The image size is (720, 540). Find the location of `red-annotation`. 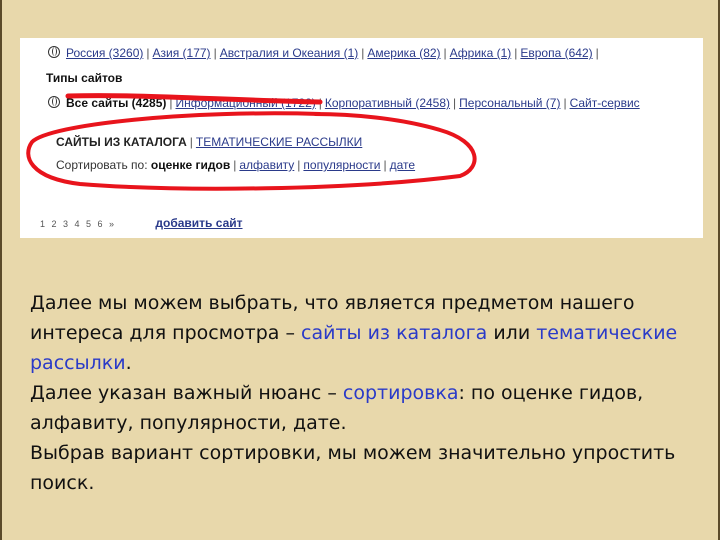

red-annotation is located at coordinates (251, 142).